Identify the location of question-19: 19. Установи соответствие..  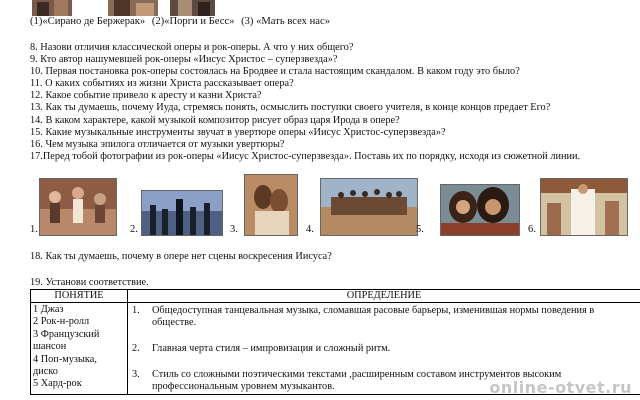
(89, 282).